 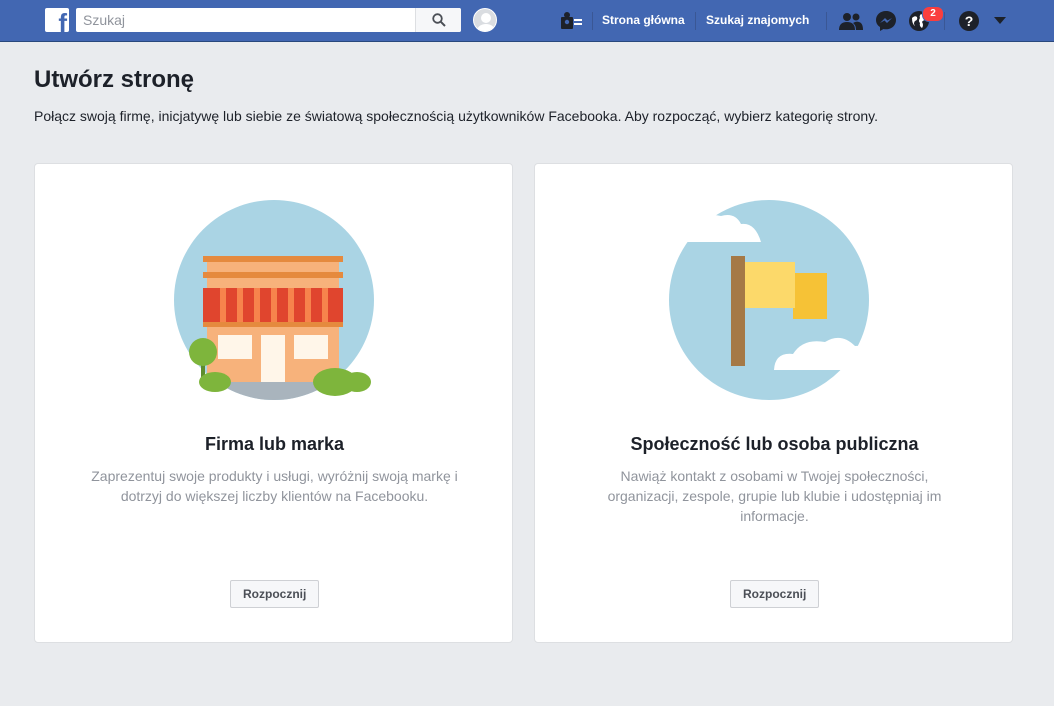 I want to click on search-icon, so click(x=438, y=20).